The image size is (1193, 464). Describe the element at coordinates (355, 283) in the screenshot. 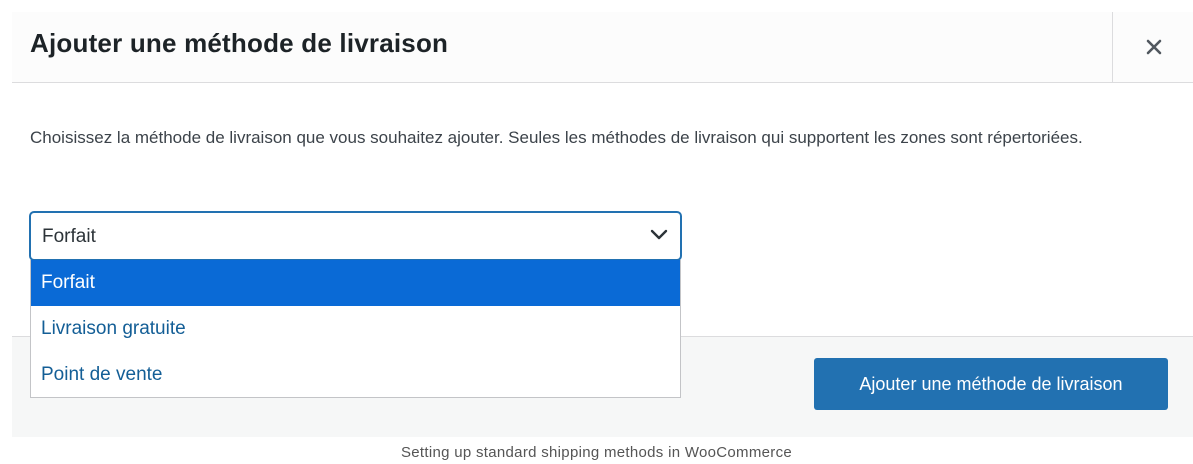

I see `dropdown-option-forfait: Forfait` at that location.